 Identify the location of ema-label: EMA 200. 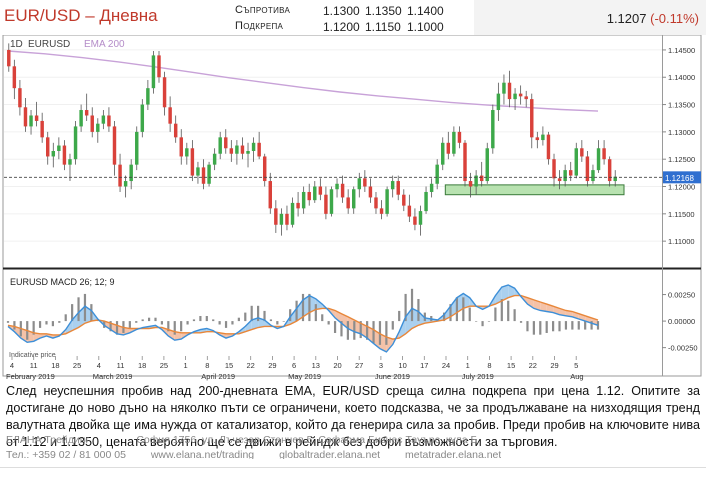
(104, 44).